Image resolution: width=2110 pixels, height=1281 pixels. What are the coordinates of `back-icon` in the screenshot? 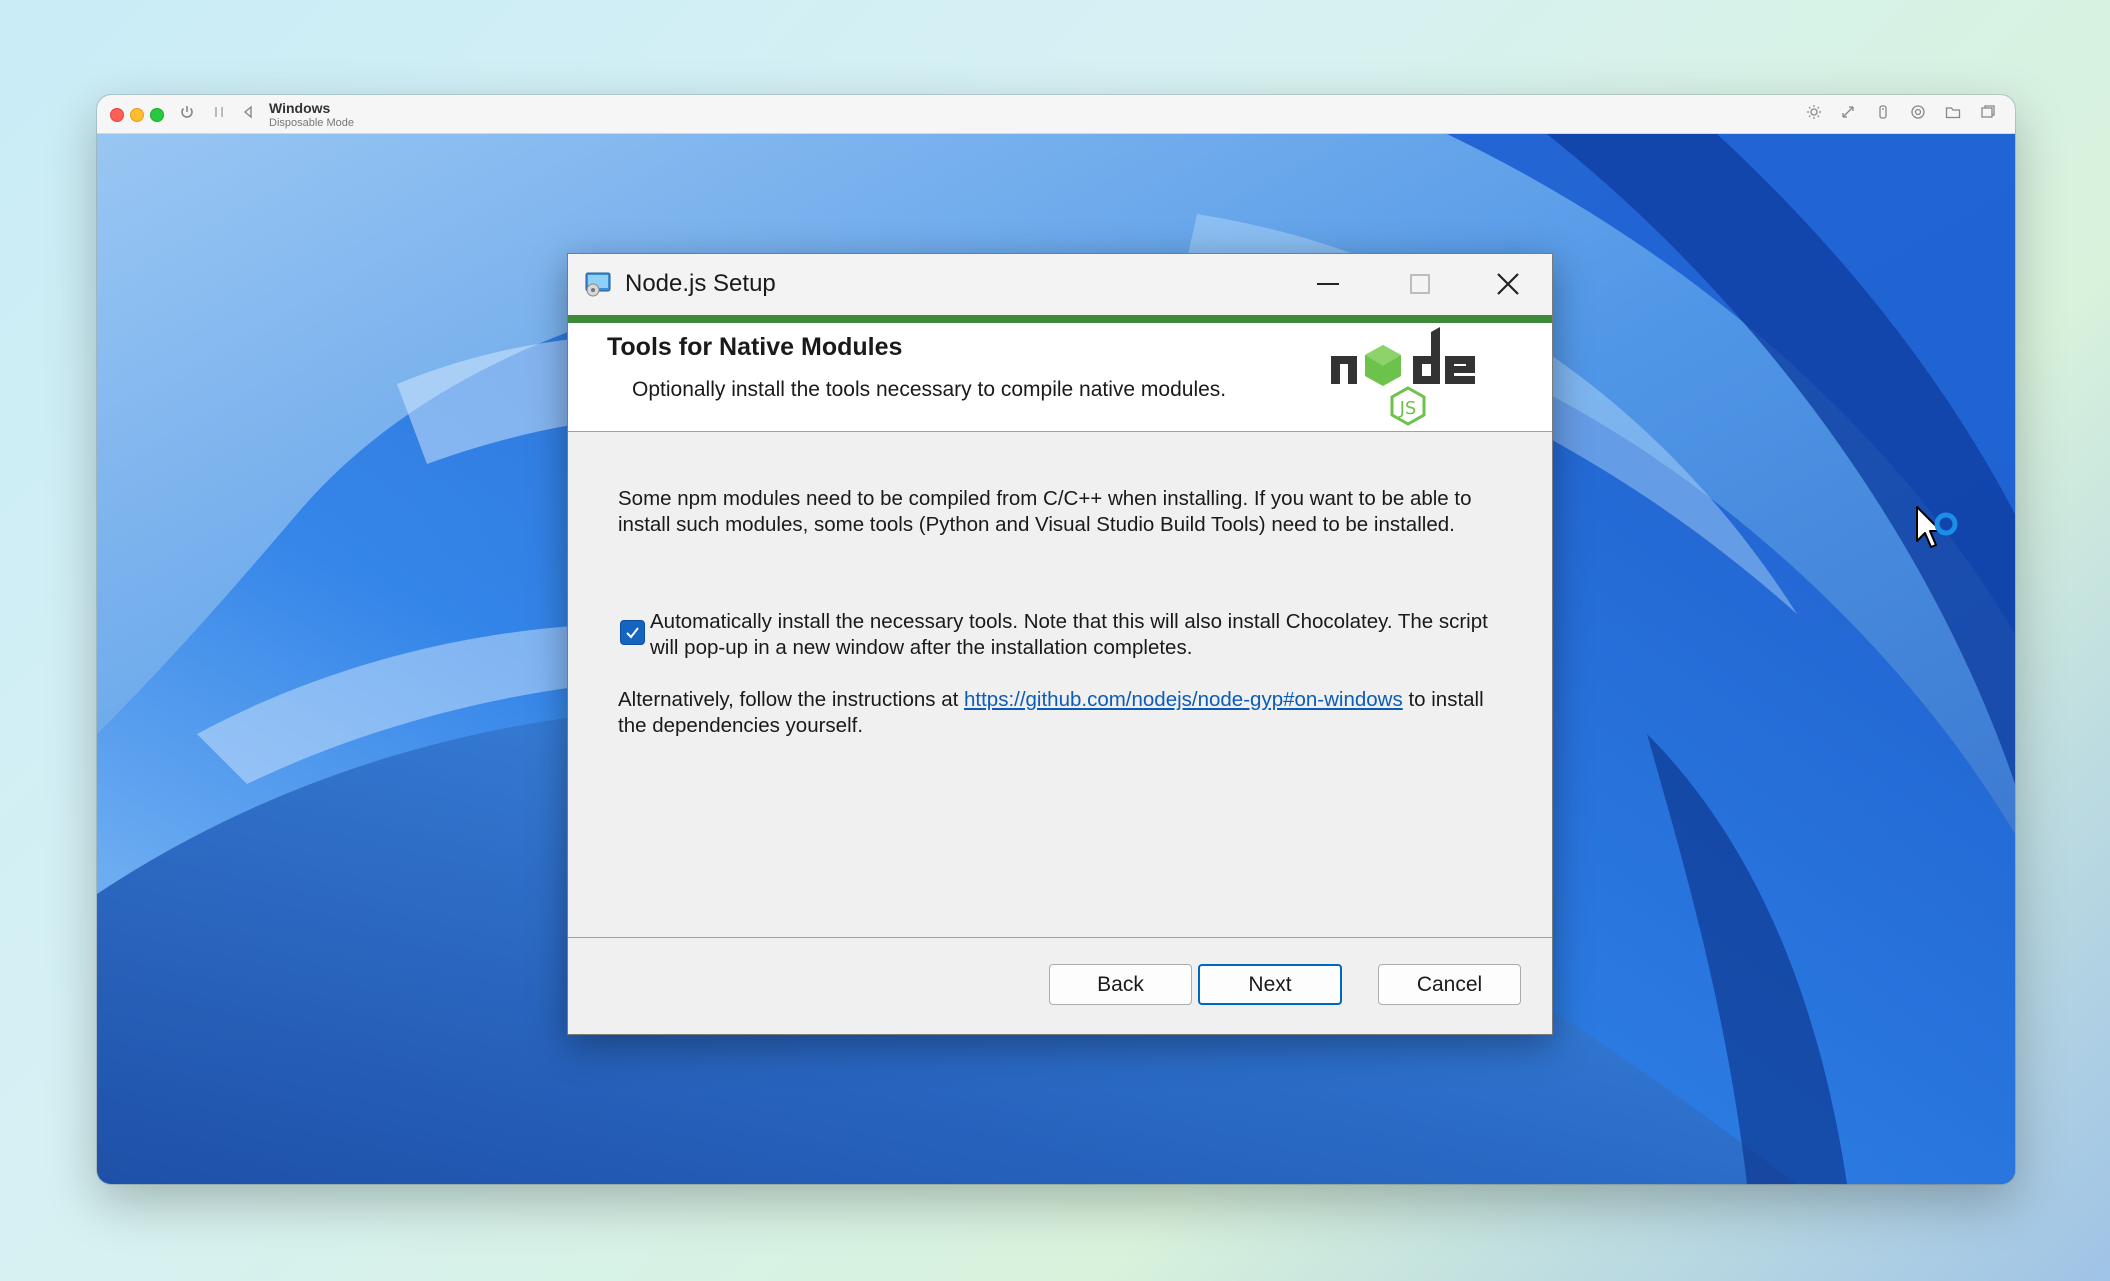 It's located at (248, 114).